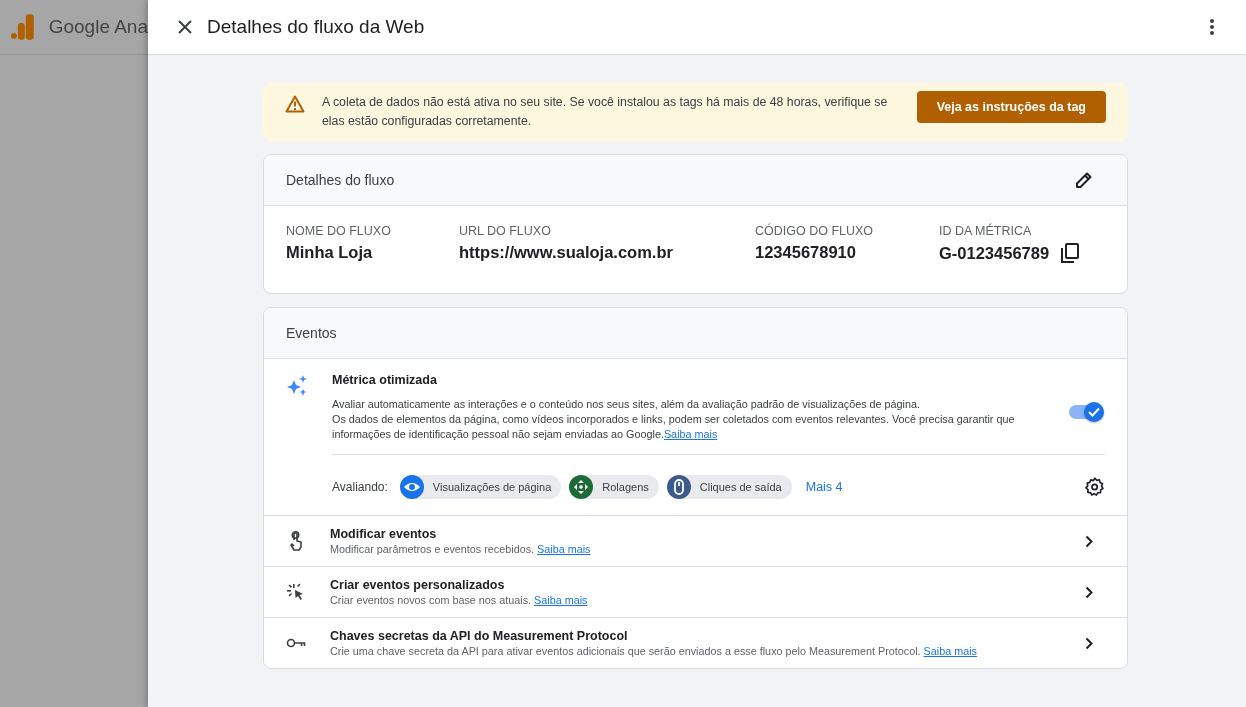 The image size is (1246, 707). What do you see at coordinates (605, 112) in the screenshot?
I see `warning-message: A coleta de dados não está ativa no seu site. Se você instalou as tags há mais de 48 horas, verifique se elas estão configuradas corretamente.` at bounding box center [605, 112].